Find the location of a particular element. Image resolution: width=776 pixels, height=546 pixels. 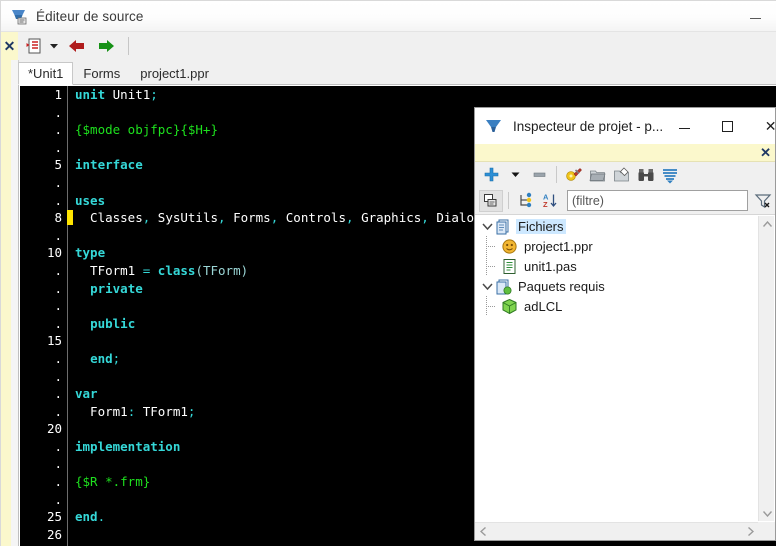

code-token: {$mode objfpc}{$H+} is located at coordinates (146, 130).